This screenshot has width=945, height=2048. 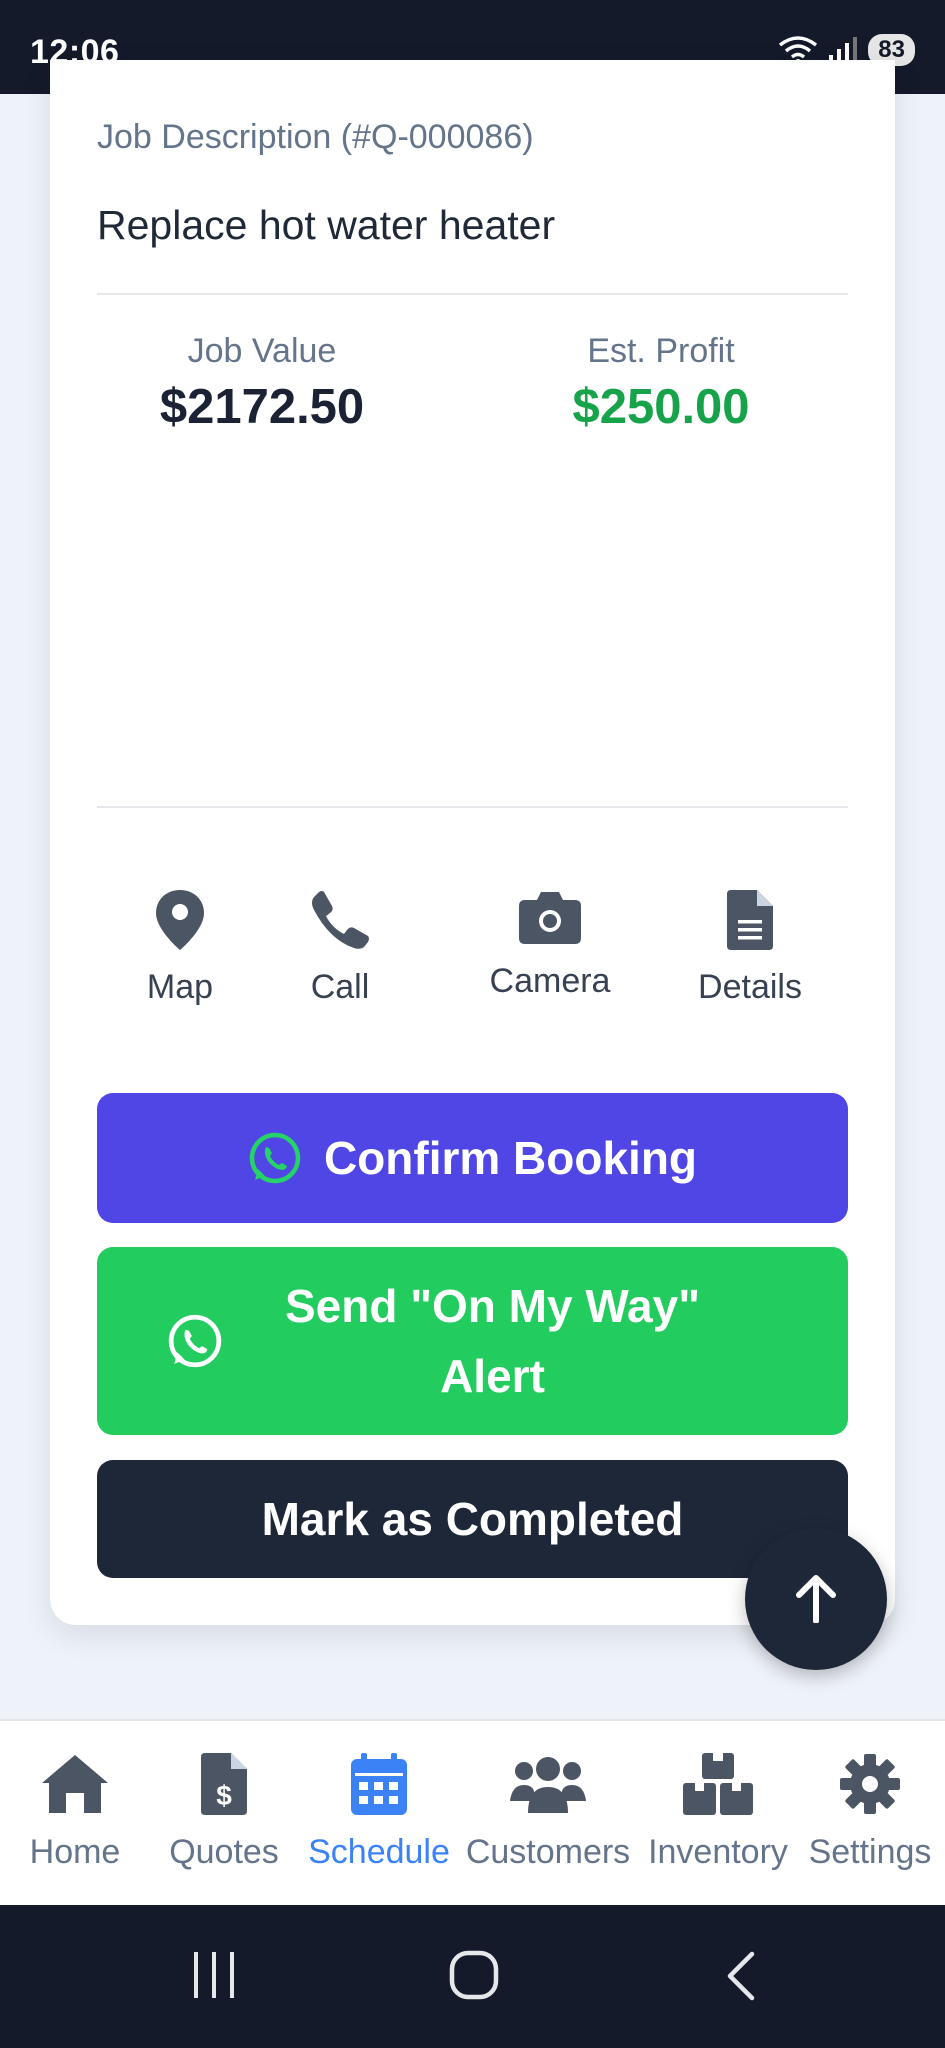 I want to click on nav-schedule-label: Schedule, so click(x=379, y=1852).